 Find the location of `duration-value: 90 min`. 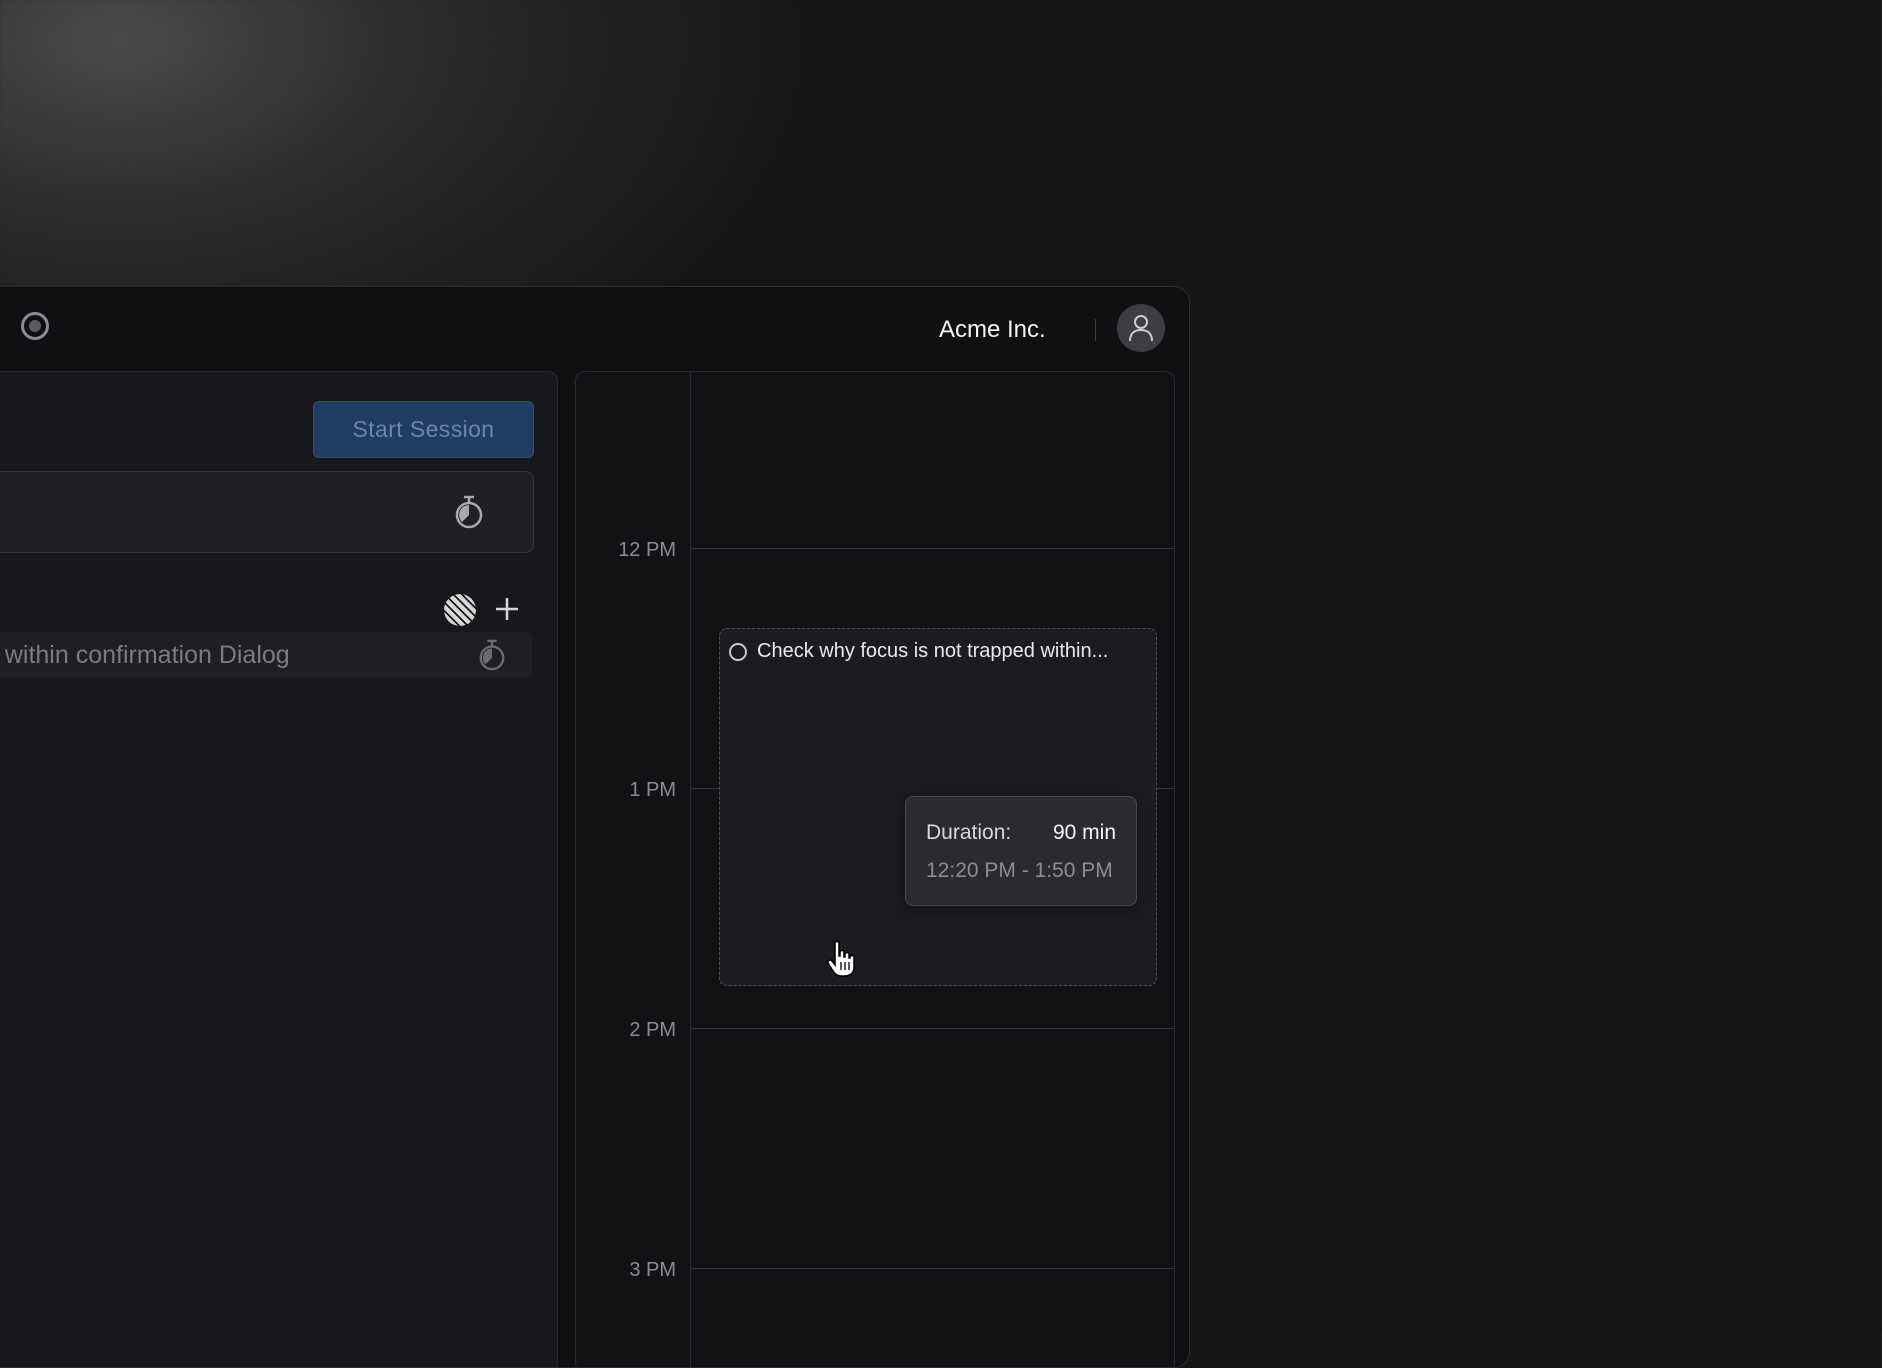

duration-value: 90 min is located at coordinates (1084, 832).